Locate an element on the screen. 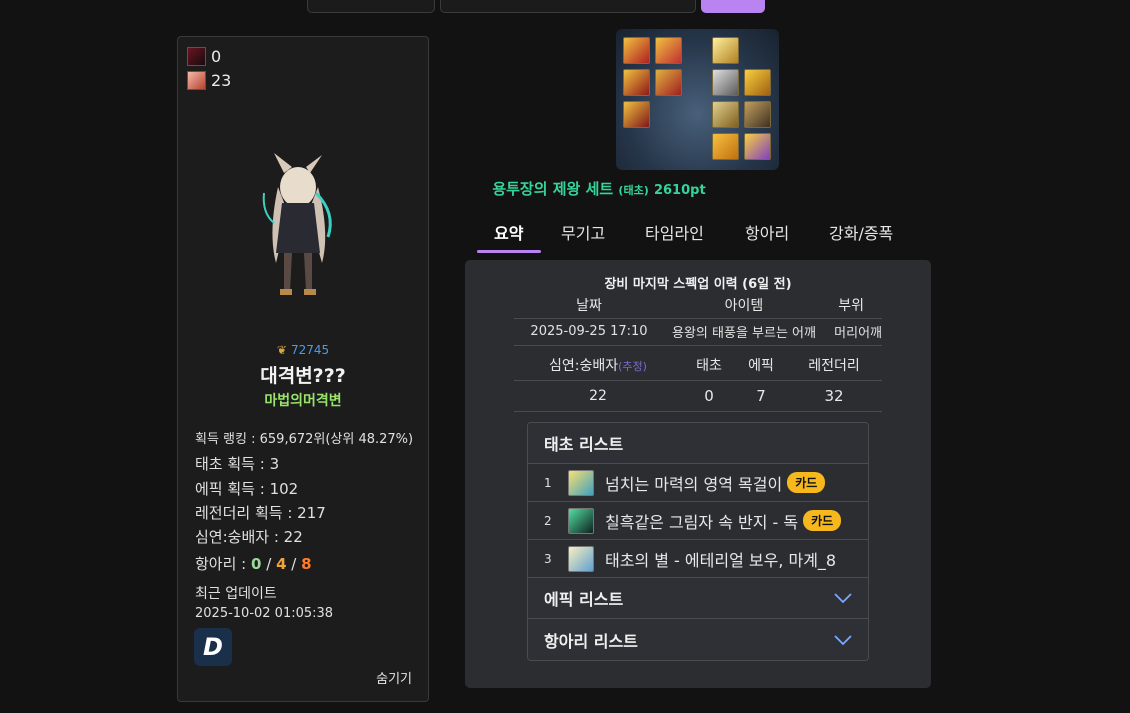  search-input is located at coordinates (568, 6).